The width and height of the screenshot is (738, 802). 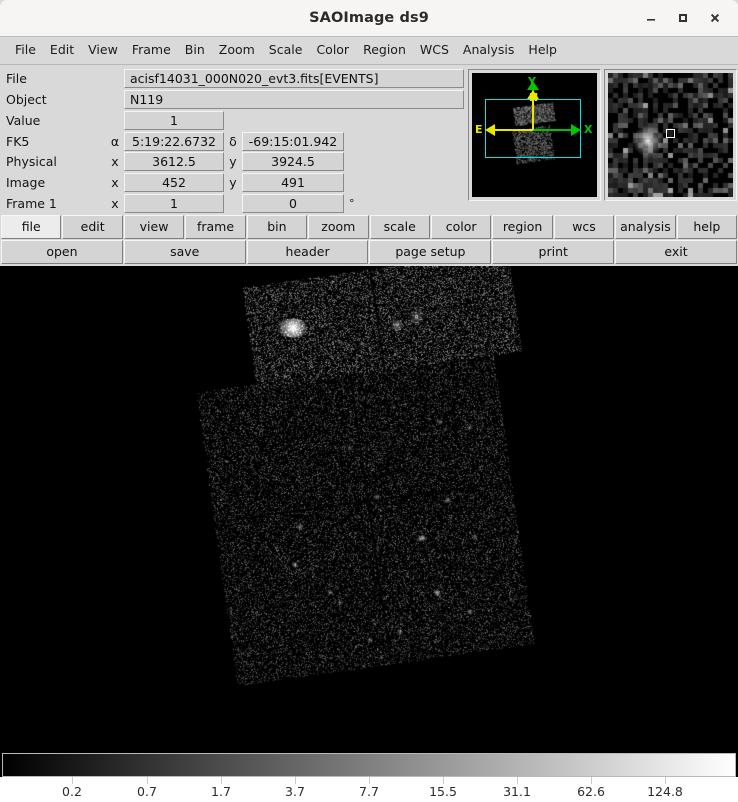 What do you see at coordinates (62, 252) in the screenshot?
I see `action-button-open: open` at bounding box center [62, 252].